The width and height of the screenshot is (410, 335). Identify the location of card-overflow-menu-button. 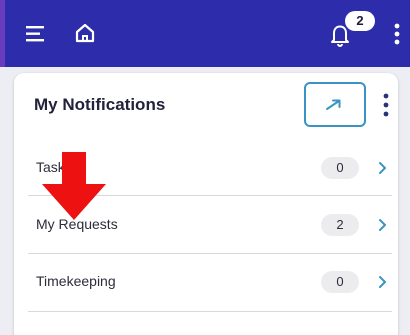
(386, 105).